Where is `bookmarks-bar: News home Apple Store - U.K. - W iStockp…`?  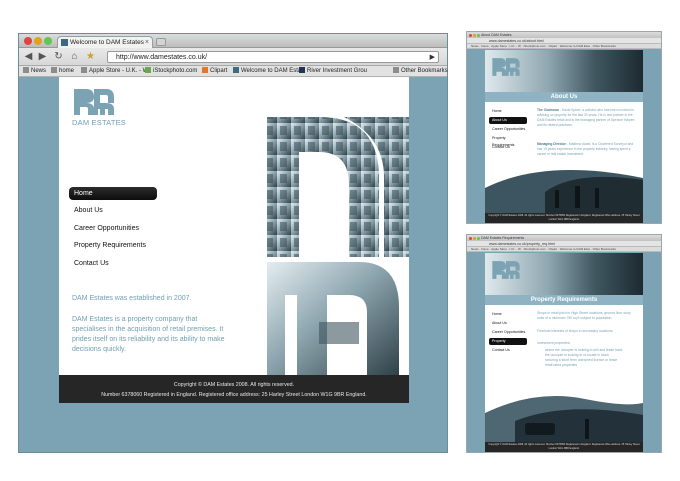 bookmarks-bar: News home Apple Store - U.K. - W iStockp… is located at coordinates (233, 71).